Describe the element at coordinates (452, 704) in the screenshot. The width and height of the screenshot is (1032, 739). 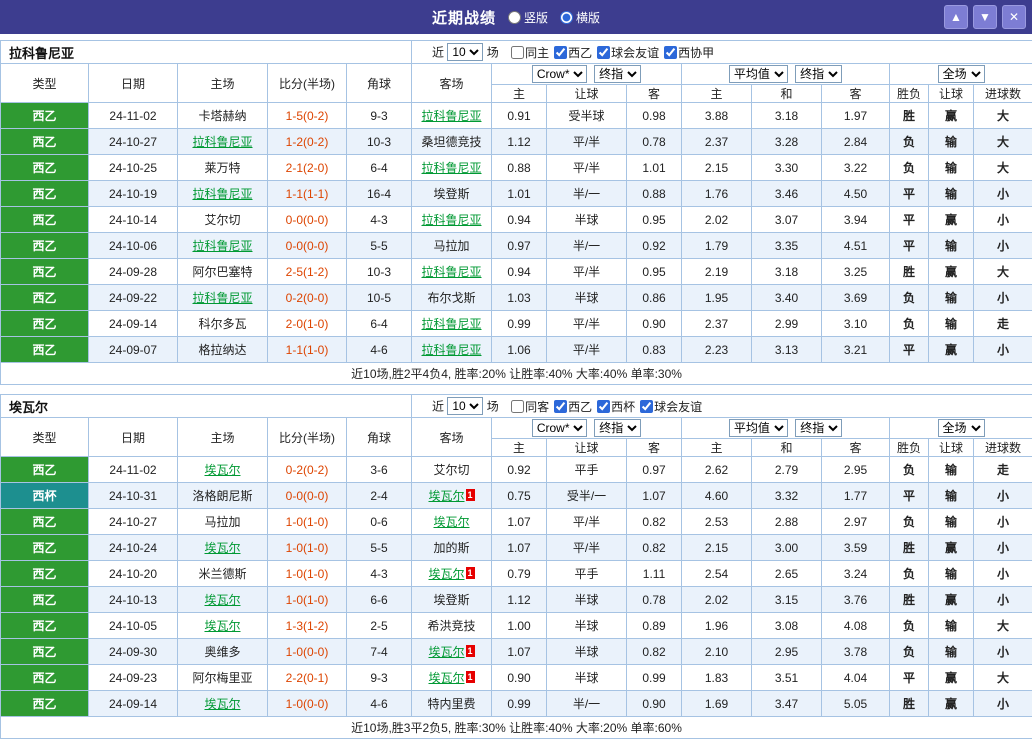
I see `away-team-cell: 特内里费` at that location.